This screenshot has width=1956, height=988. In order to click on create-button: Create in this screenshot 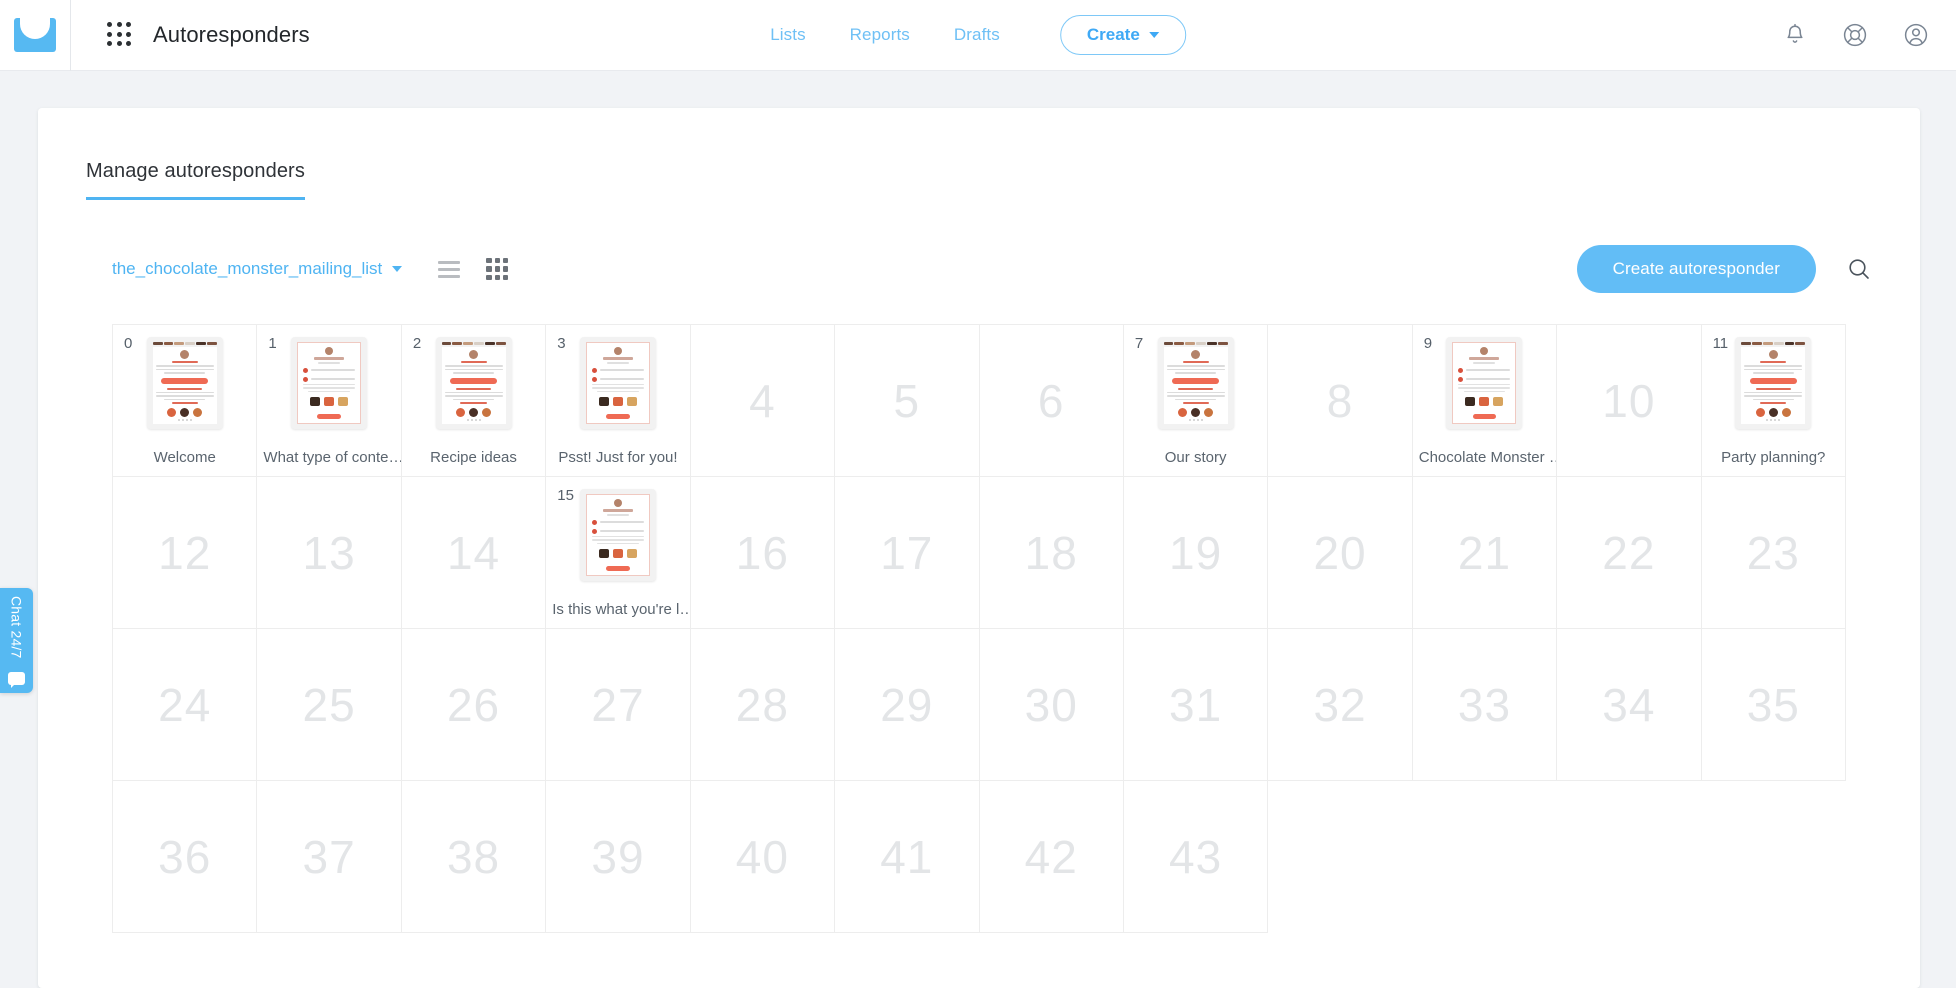, I will do `click(1122, 35)`.